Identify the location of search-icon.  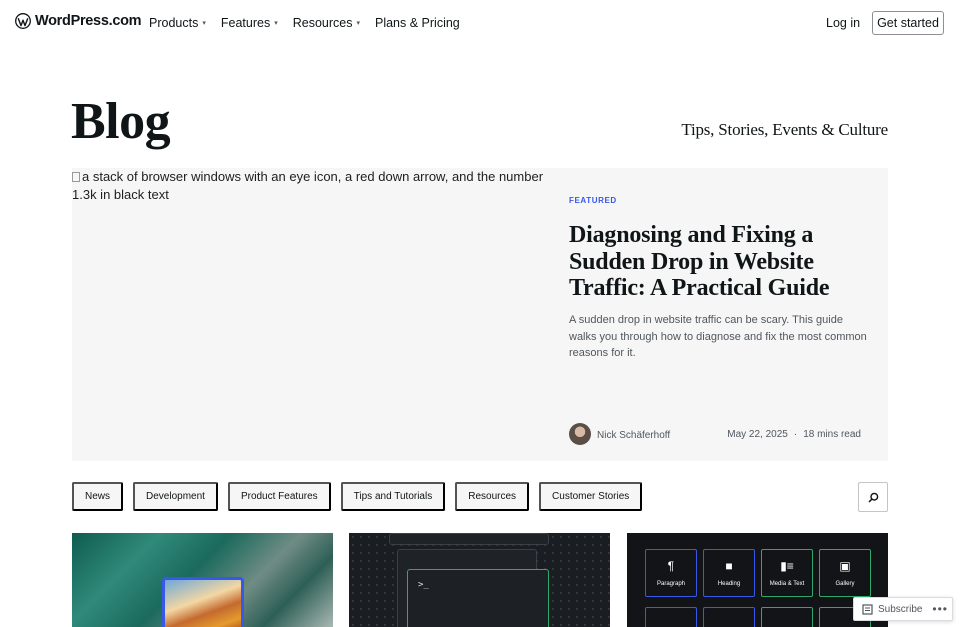
(872, 497).